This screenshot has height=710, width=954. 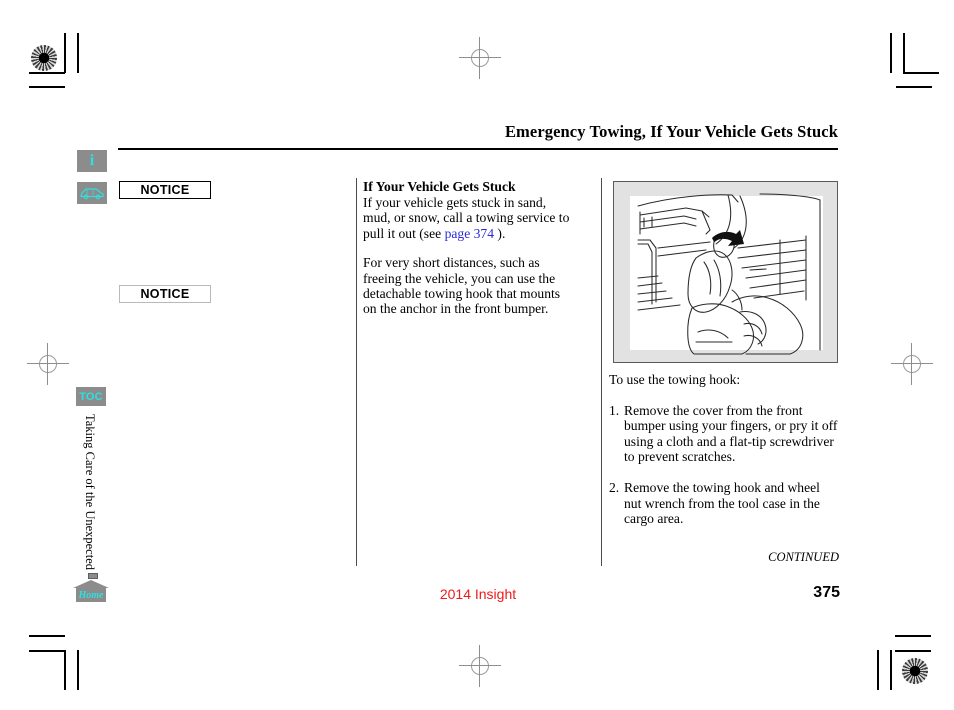 What do you see at coordinates (921, 73) in the screenshot?
I see `crop-mark-top-right-horizontal` at bounding box center [921, 73].